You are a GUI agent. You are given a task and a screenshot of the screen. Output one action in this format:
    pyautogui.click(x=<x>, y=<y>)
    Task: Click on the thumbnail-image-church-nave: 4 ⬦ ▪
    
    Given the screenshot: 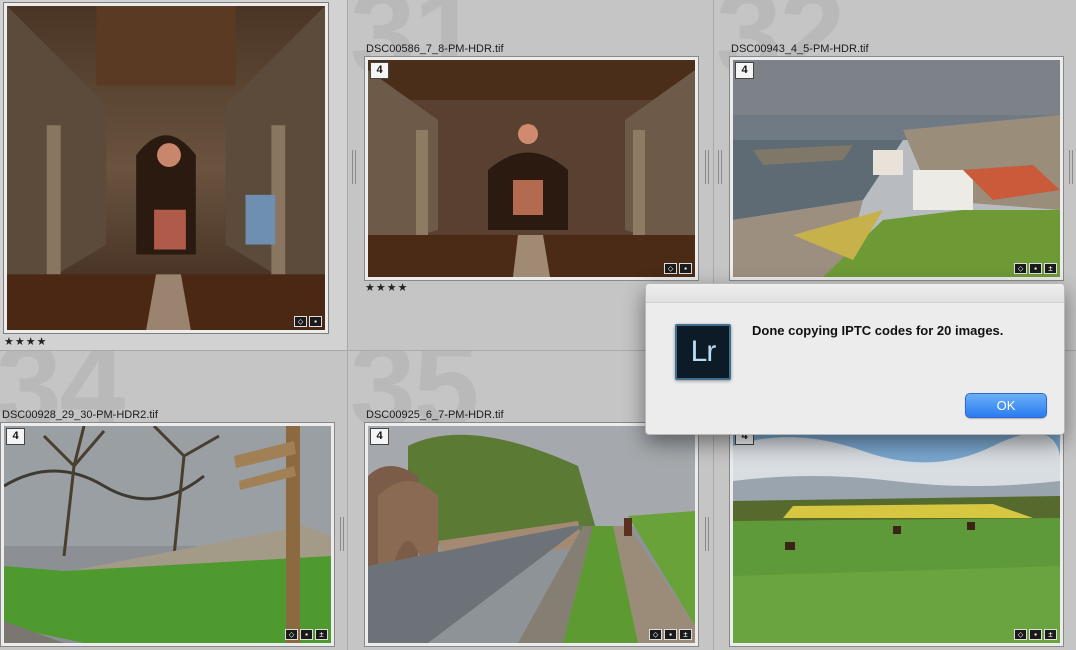 What is the action you would take?
    pyautogui.click(x=531, y=168)
    